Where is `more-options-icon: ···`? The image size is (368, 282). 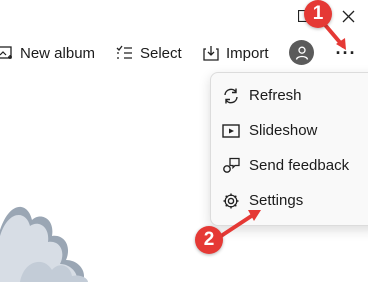 more-options-icon: ··· is located at coordinates (346, 52).